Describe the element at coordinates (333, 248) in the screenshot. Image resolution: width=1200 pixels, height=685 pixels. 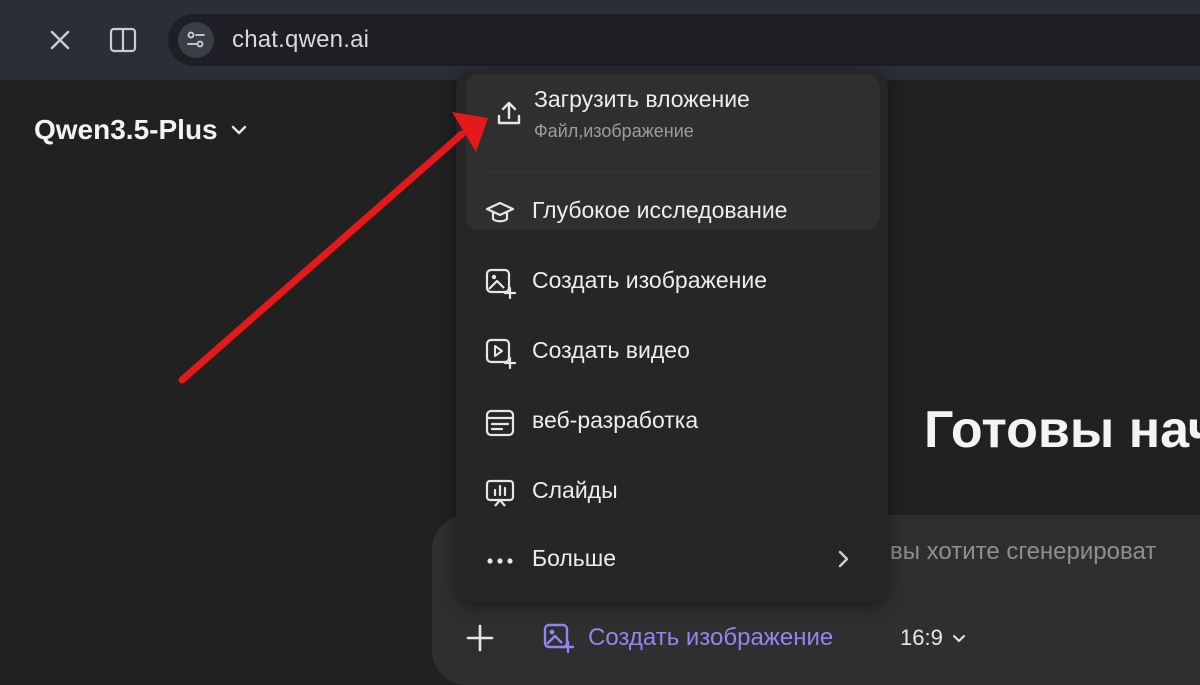
I see `annotation-arrow-icon` at that location.